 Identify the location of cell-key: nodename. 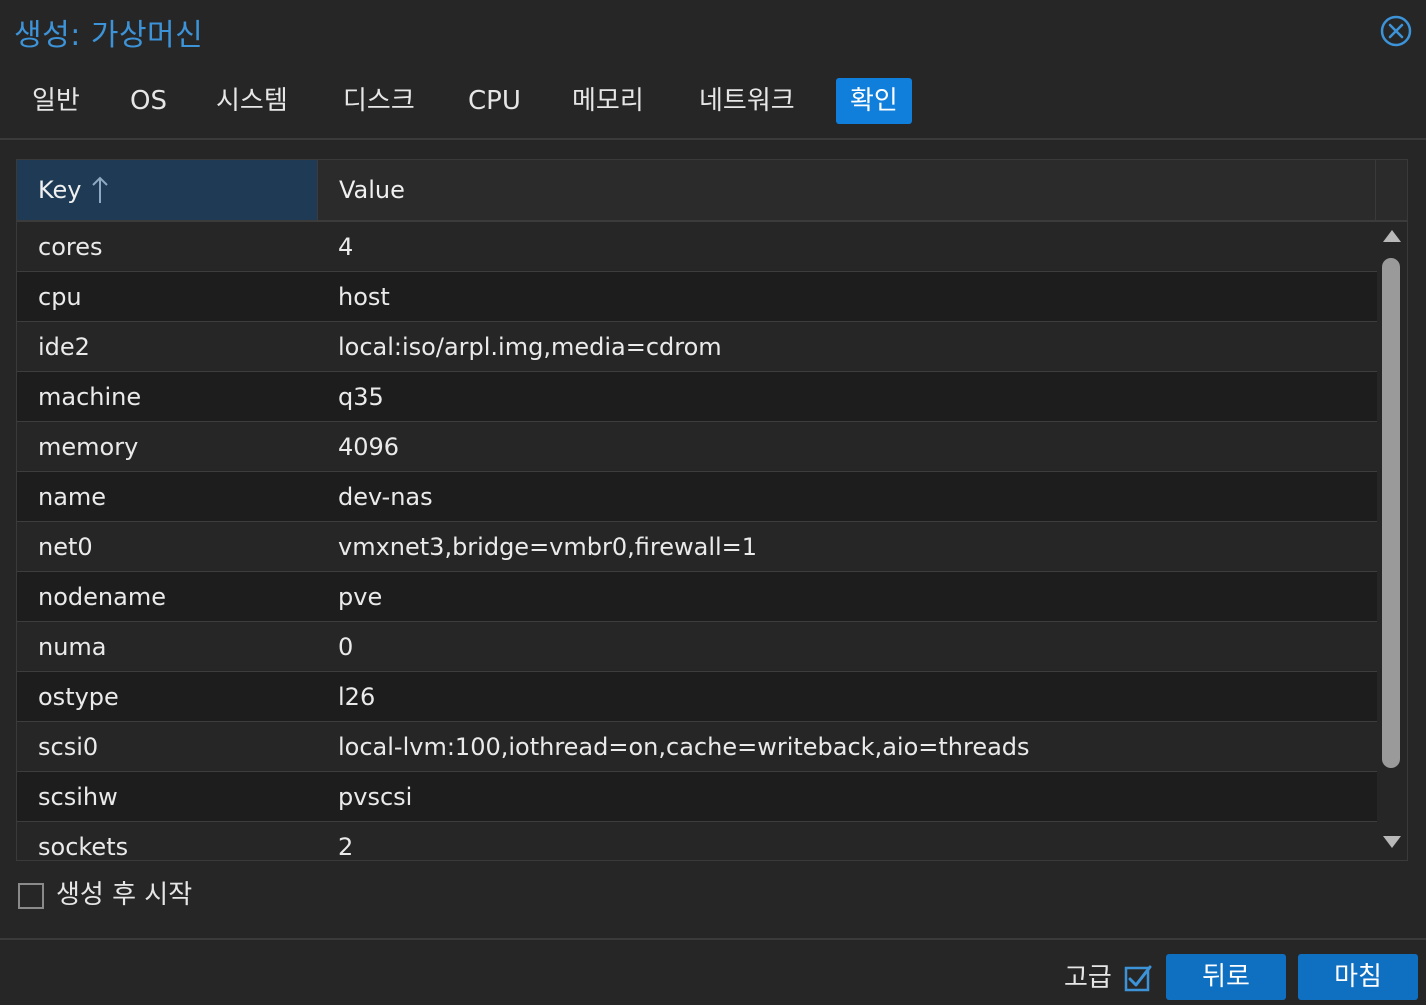
(102, 597).